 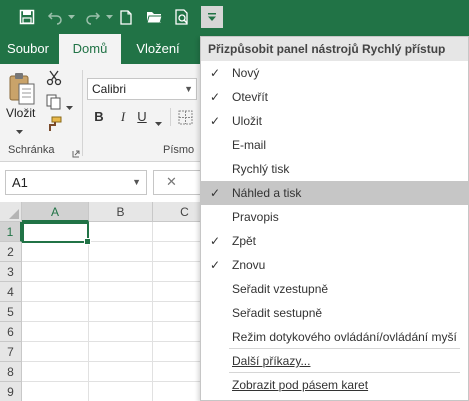 I want to click on save-icon, so click(x=27, y=17).